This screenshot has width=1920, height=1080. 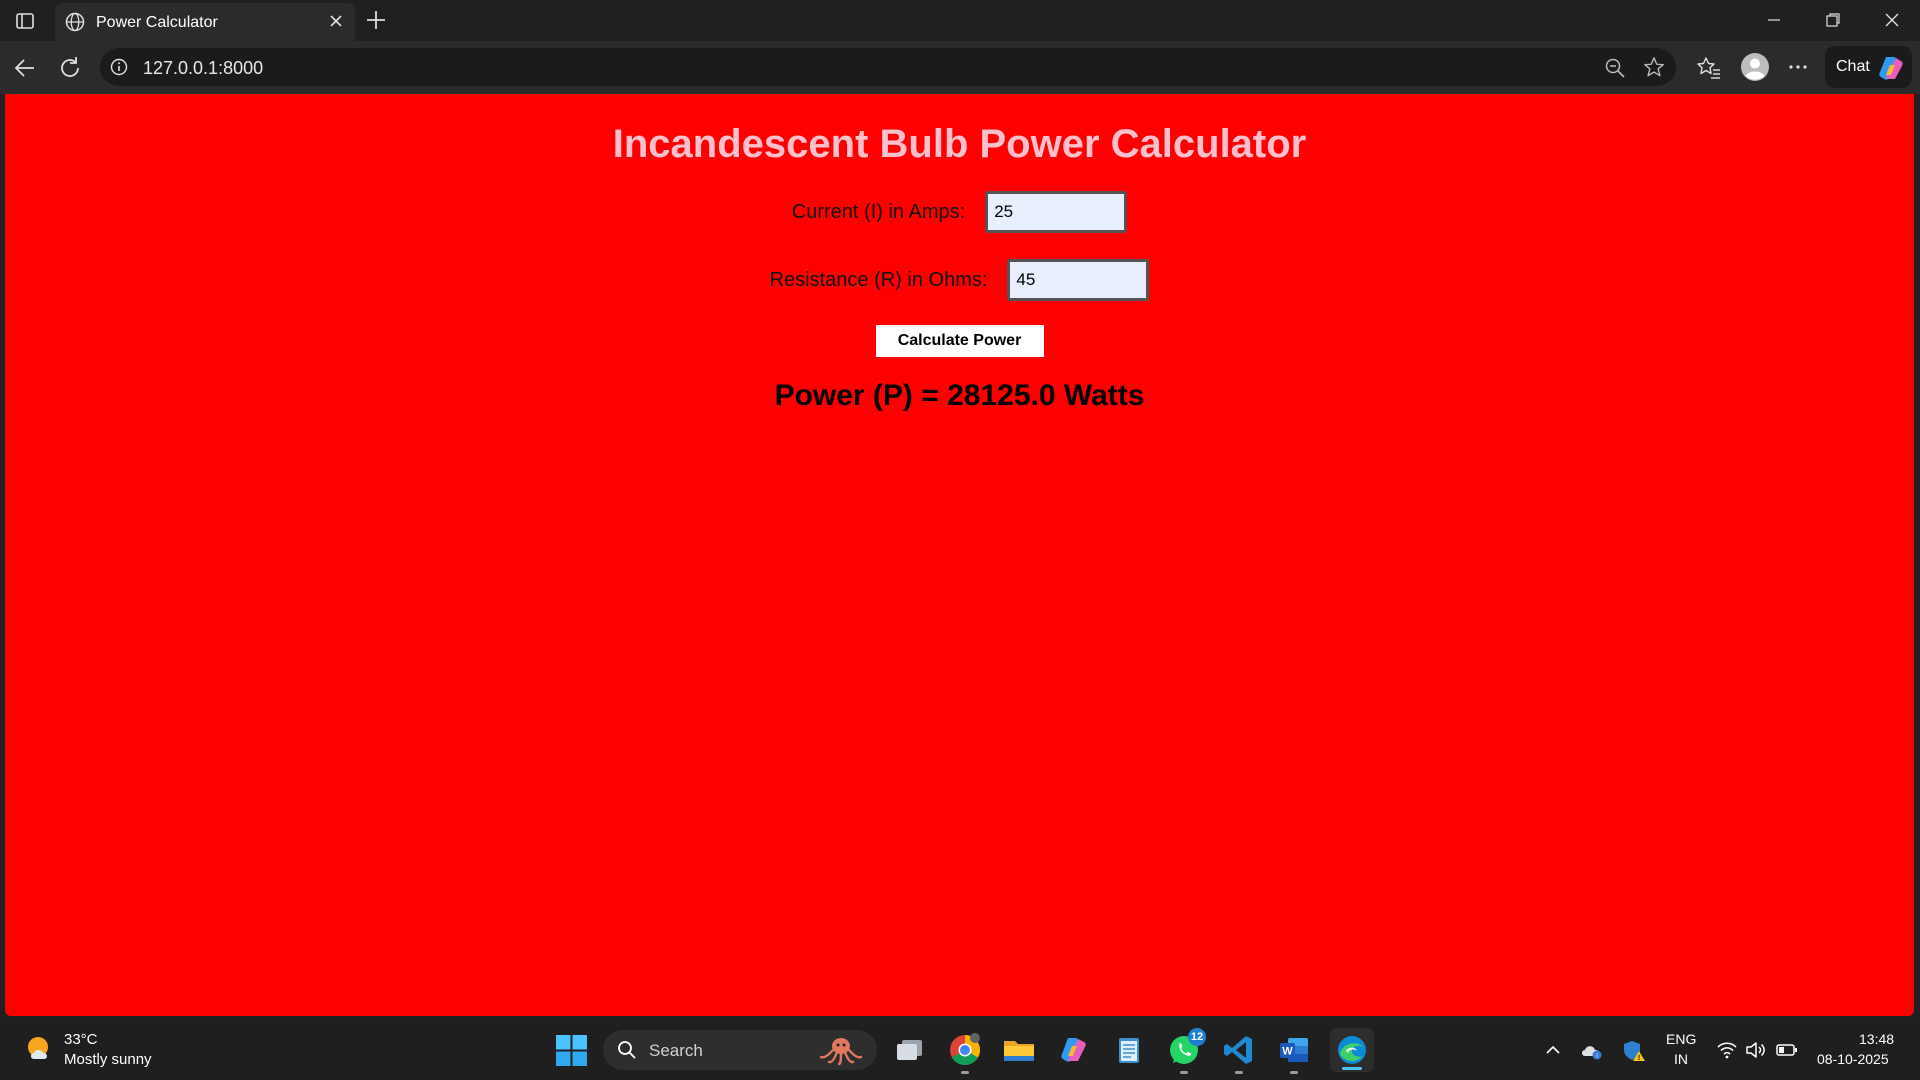 I want to click on tab-actions-button, so click(x=25, y=21).